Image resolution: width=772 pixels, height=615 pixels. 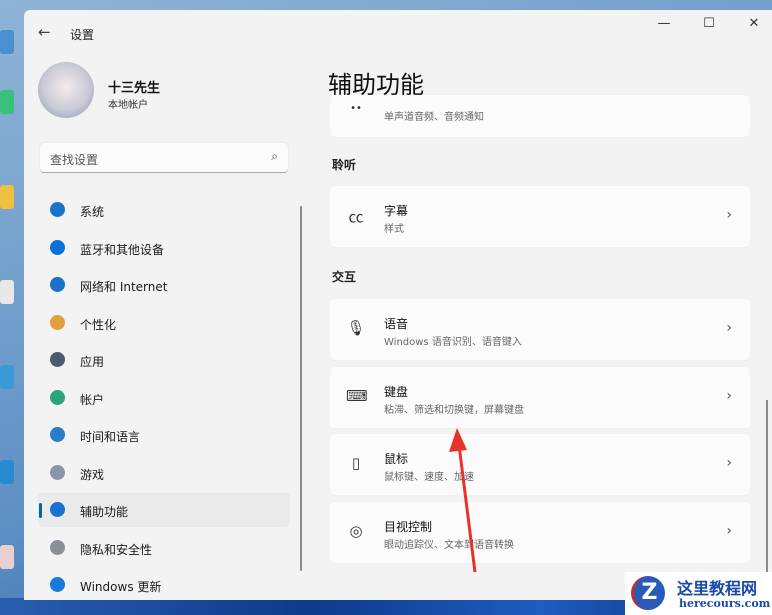 I want to click on watermark: Z 这里教程网 herecours.com, so click(x=698, y=593).